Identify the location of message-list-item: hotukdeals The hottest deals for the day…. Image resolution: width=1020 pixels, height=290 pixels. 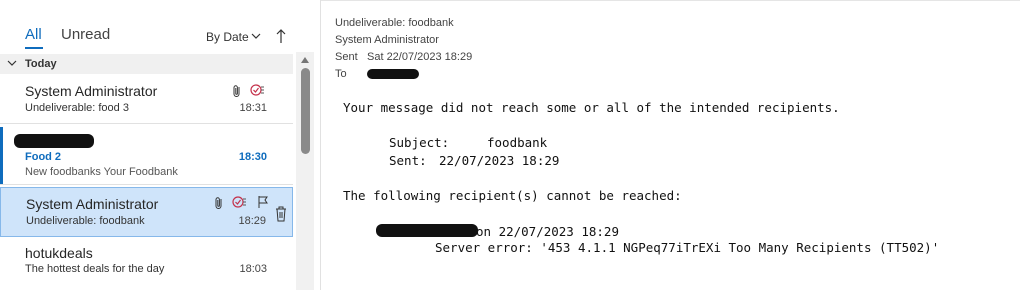
(146, 264).